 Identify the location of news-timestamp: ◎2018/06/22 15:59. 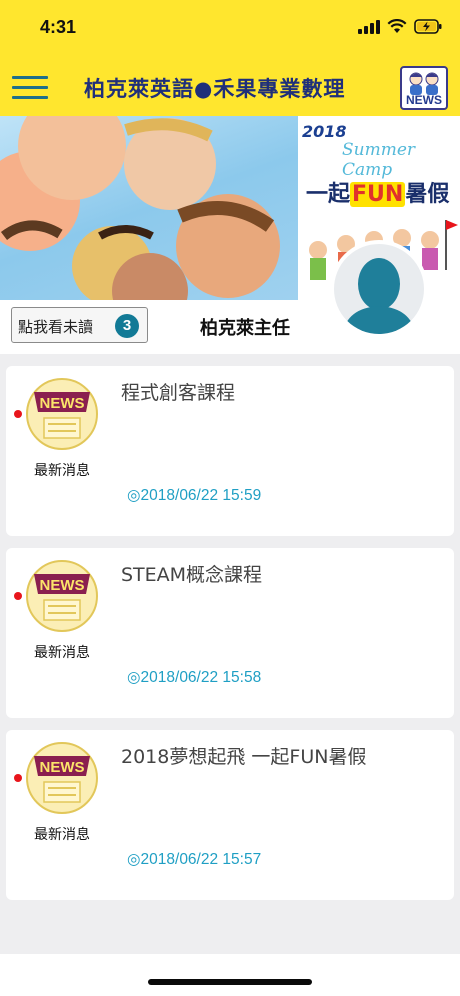
(194, 495).